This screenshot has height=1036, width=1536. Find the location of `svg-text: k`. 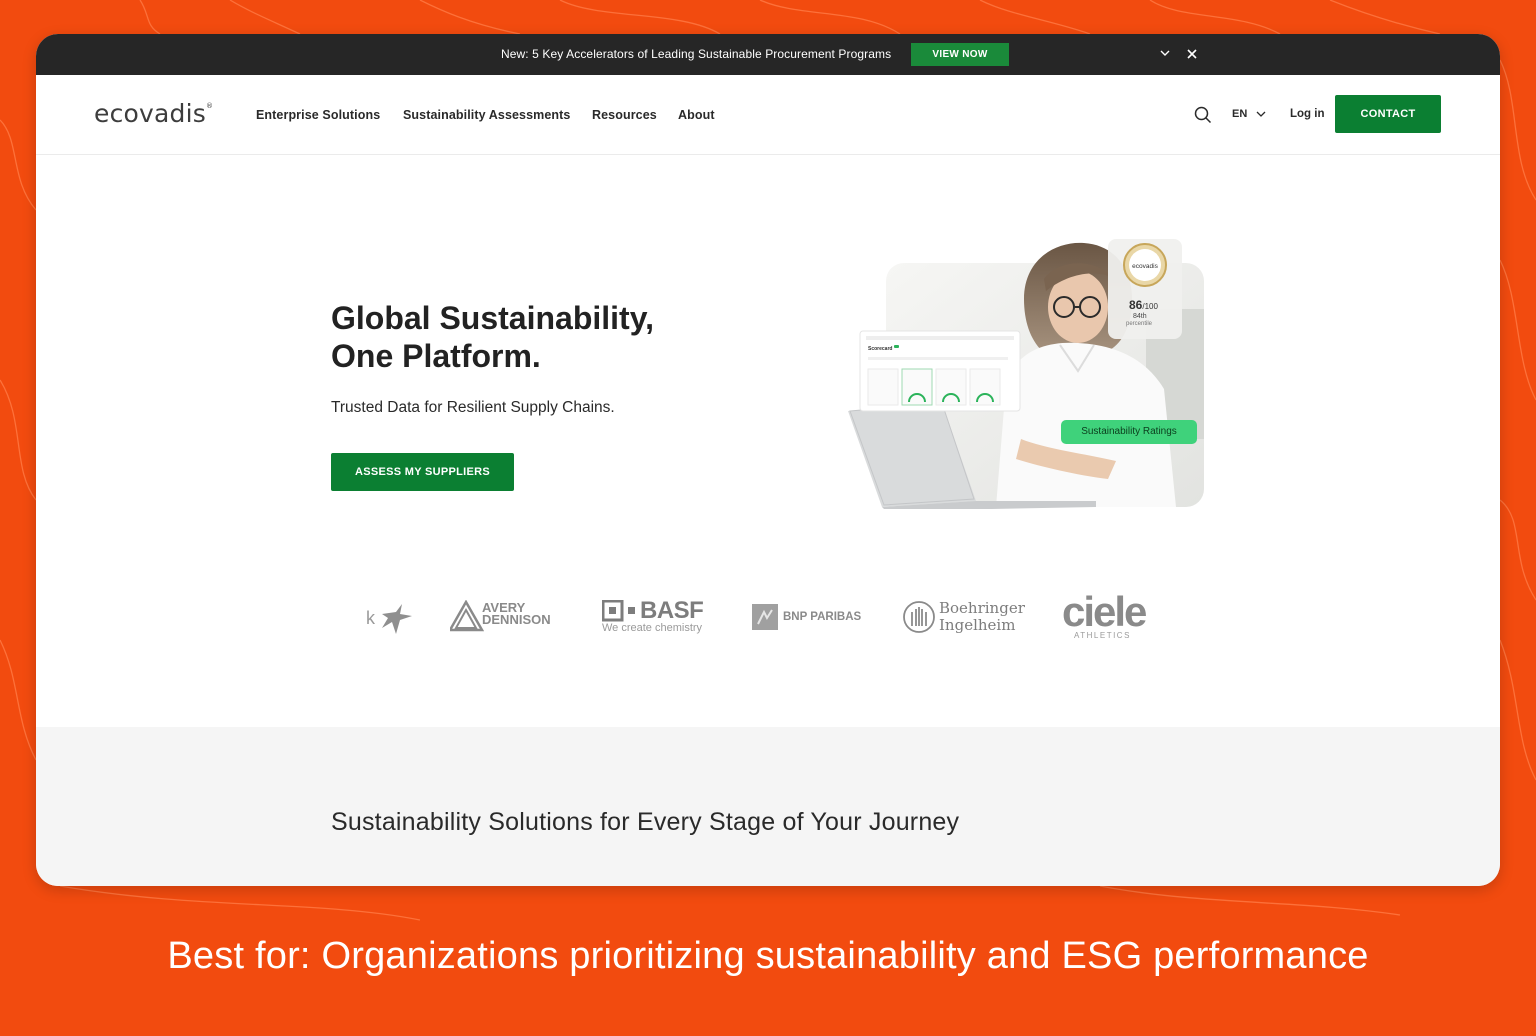

svg-text: k is located at coordinates (371, 618).